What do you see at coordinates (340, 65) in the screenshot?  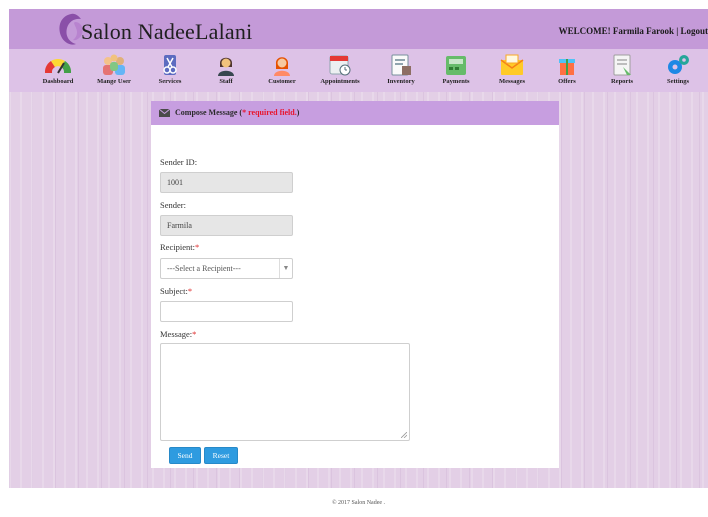 I see `calendar-clock-icon` at bounding box center [340, 65].